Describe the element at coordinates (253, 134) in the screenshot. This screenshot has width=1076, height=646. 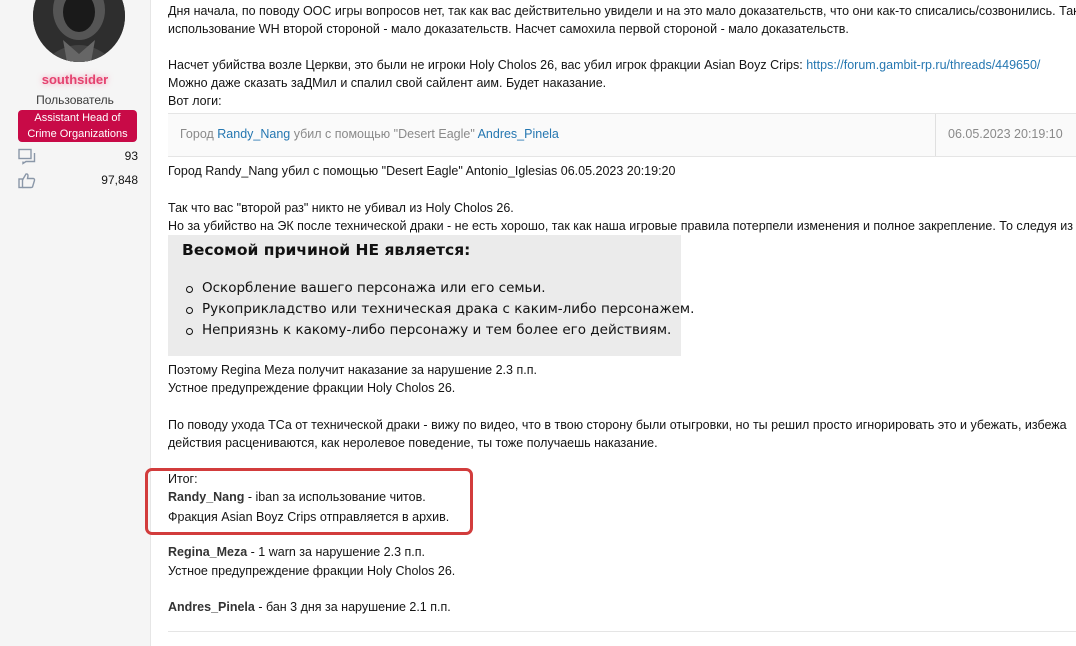
I see `log-killer-link: Randy_Nang` at that location.